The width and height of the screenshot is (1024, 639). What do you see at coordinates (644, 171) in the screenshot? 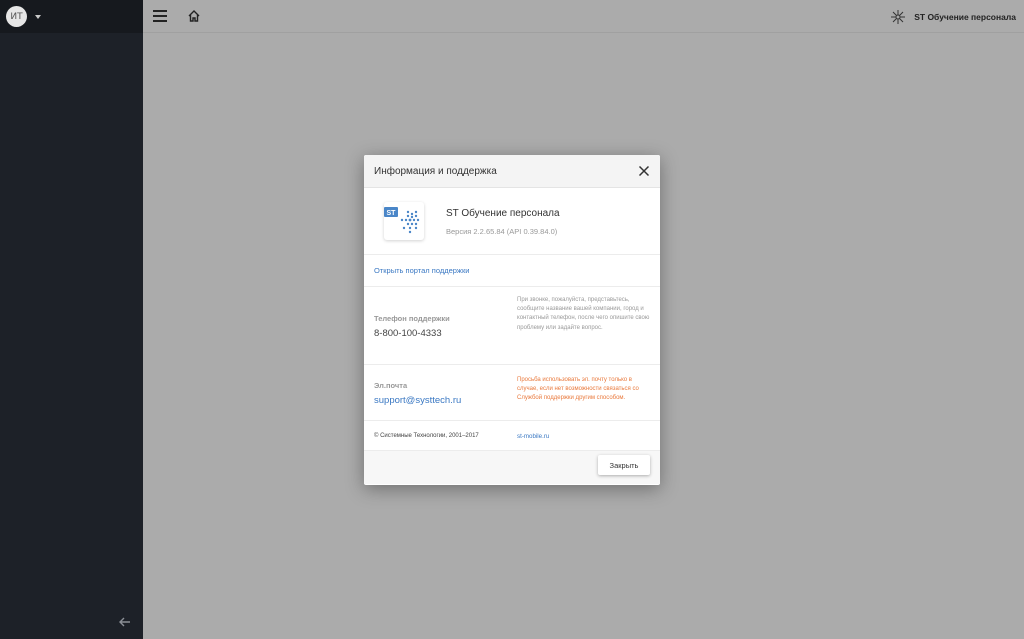
I see `close-icon` at bounding box center [644, 171].